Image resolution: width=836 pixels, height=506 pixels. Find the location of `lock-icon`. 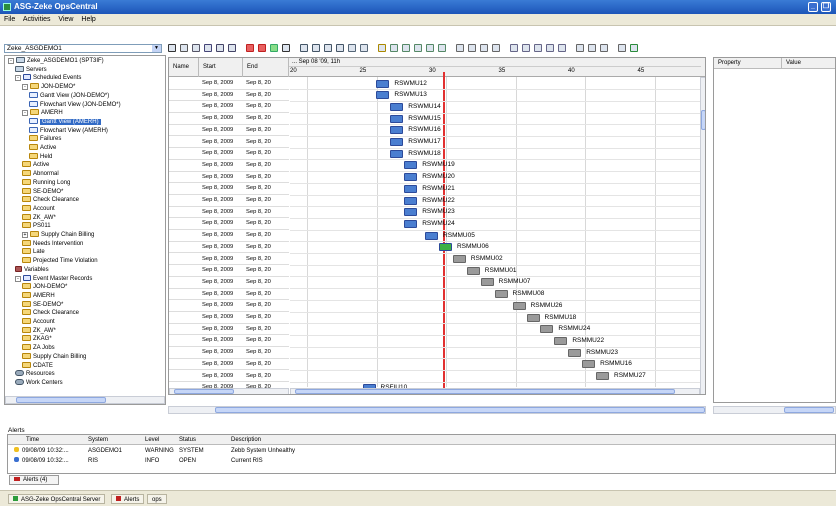

lock-icon is located at coordinates (382, 48).